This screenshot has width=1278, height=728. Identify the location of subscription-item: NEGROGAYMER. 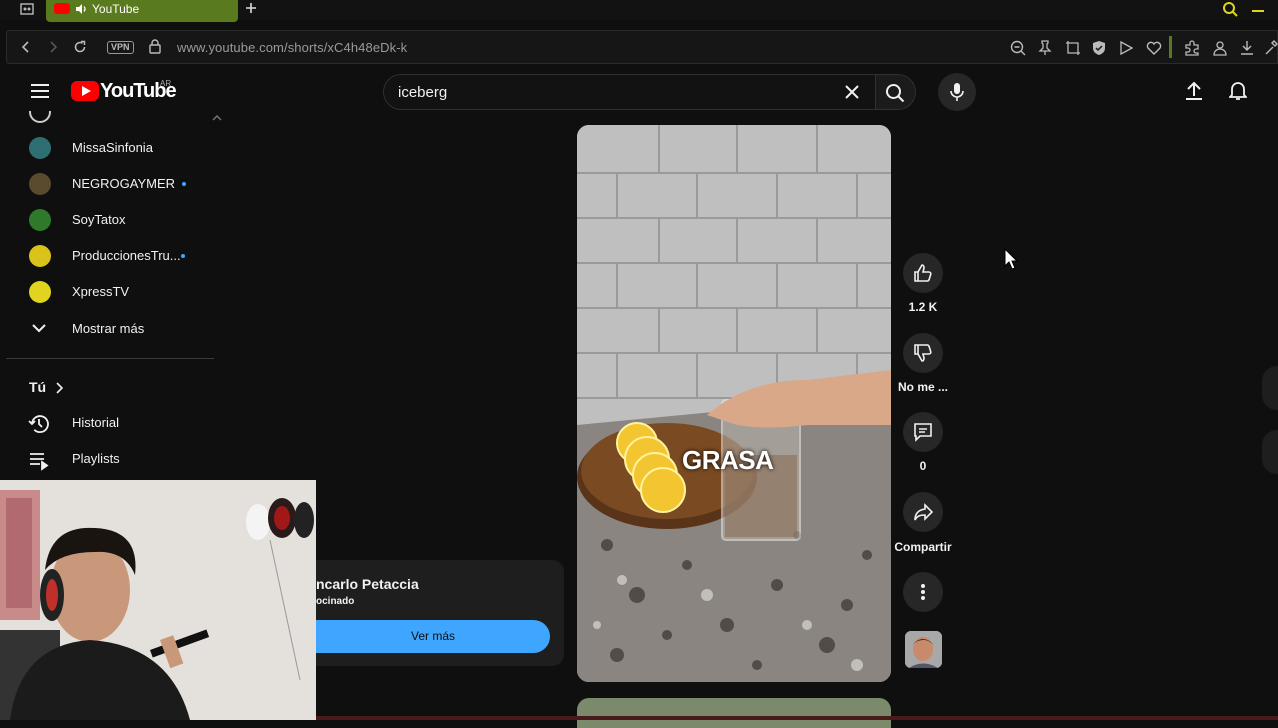
(107, 184).